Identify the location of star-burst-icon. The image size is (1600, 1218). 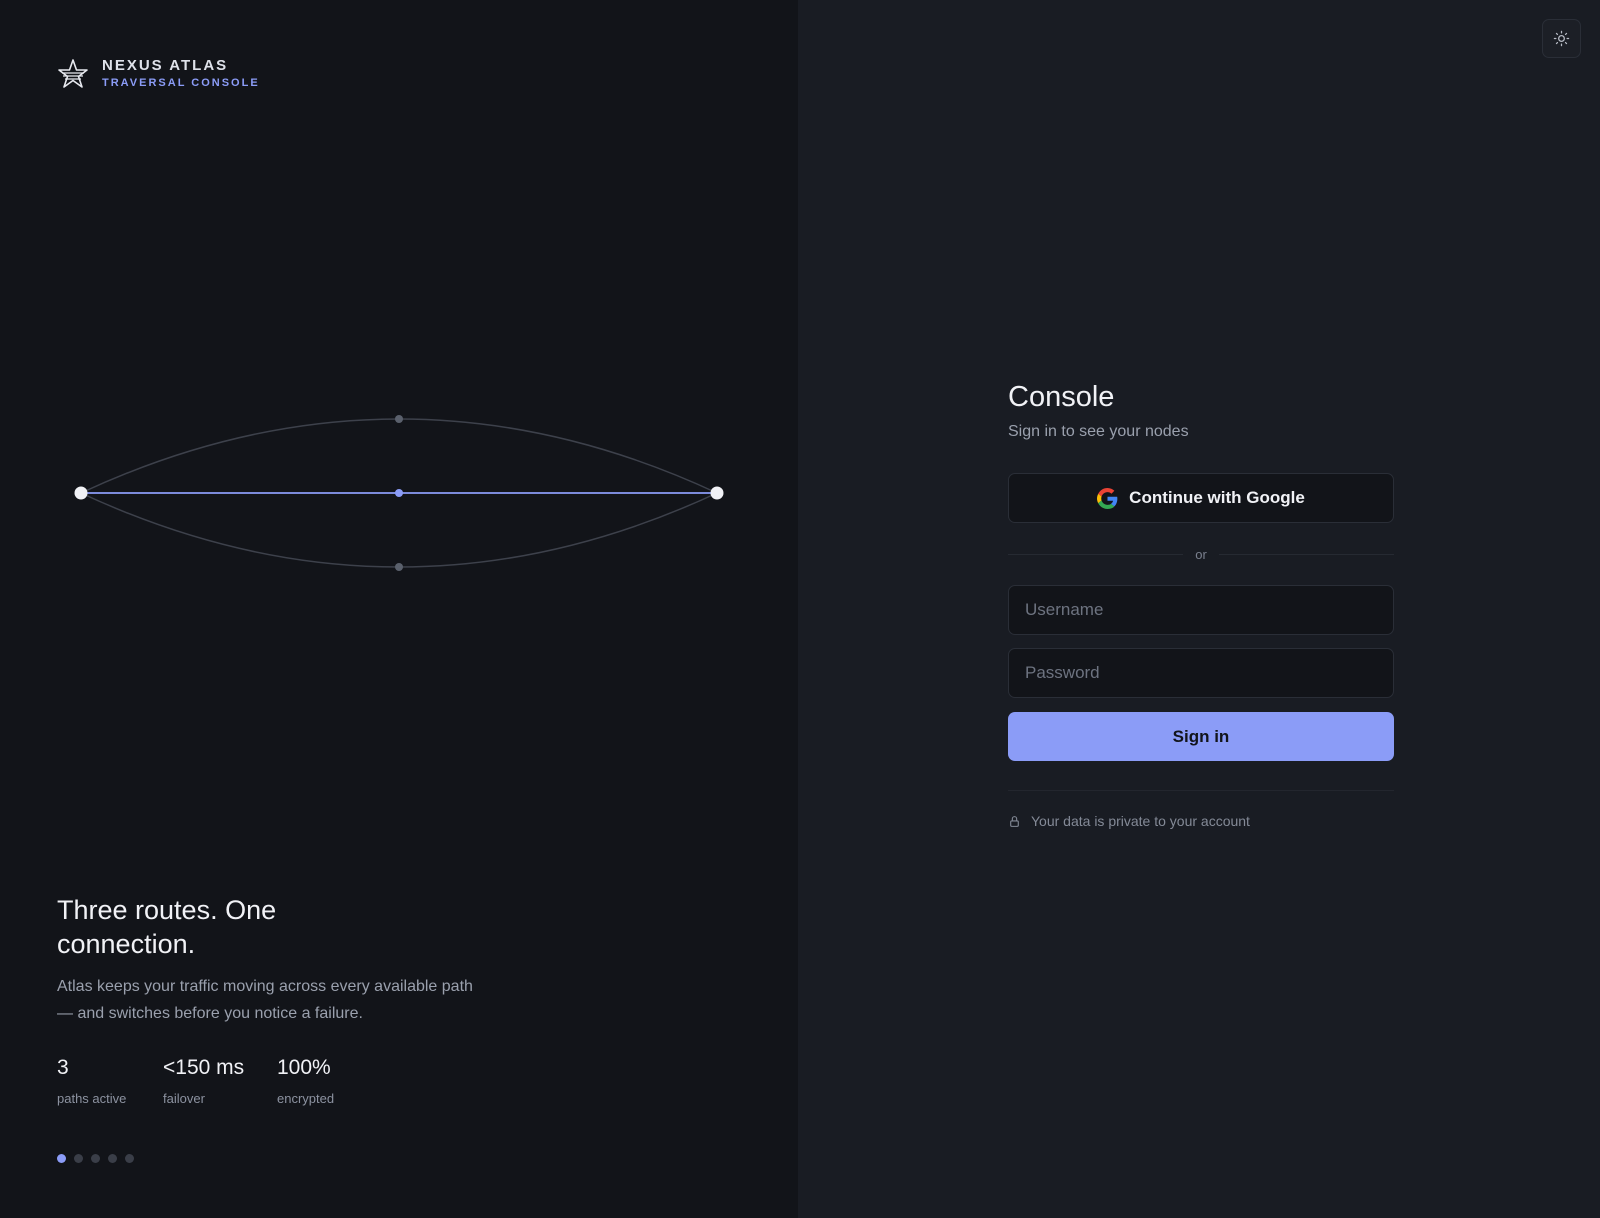
(73, 73).